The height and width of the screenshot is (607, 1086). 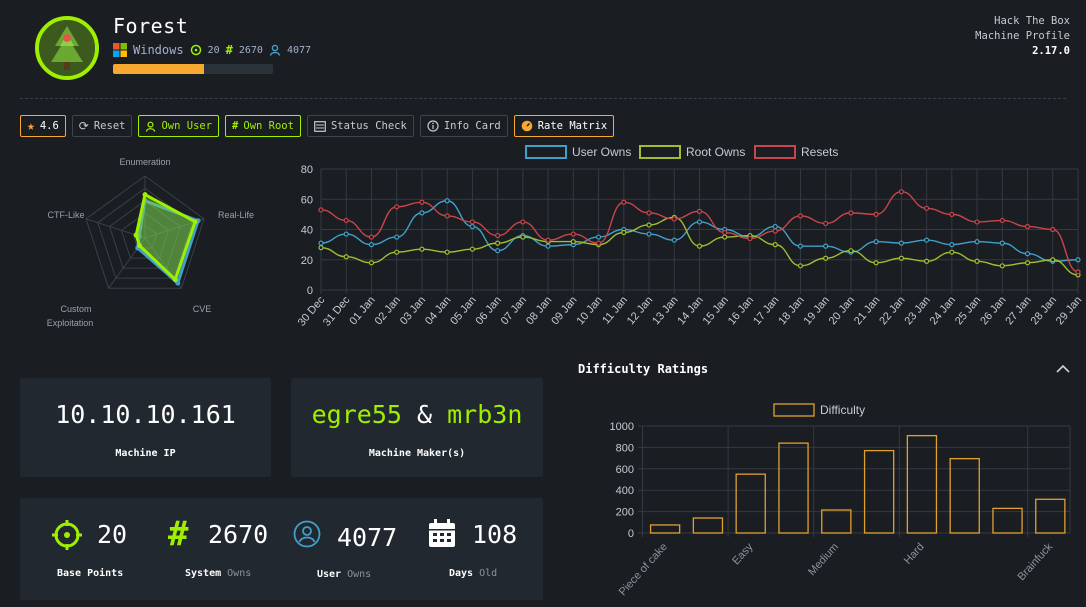 What do you see at coordinates (438, 310) in the screenshot?
I see `line-x-tick: 04 Jan` at bounding box center [438, 310].